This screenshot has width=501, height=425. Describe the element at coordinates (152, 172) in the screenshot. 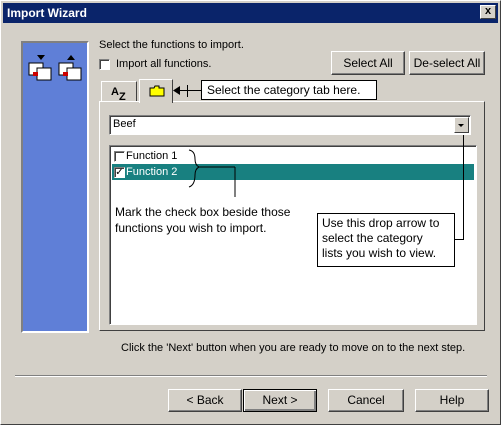

I see `function-label: Function 2` at that location.